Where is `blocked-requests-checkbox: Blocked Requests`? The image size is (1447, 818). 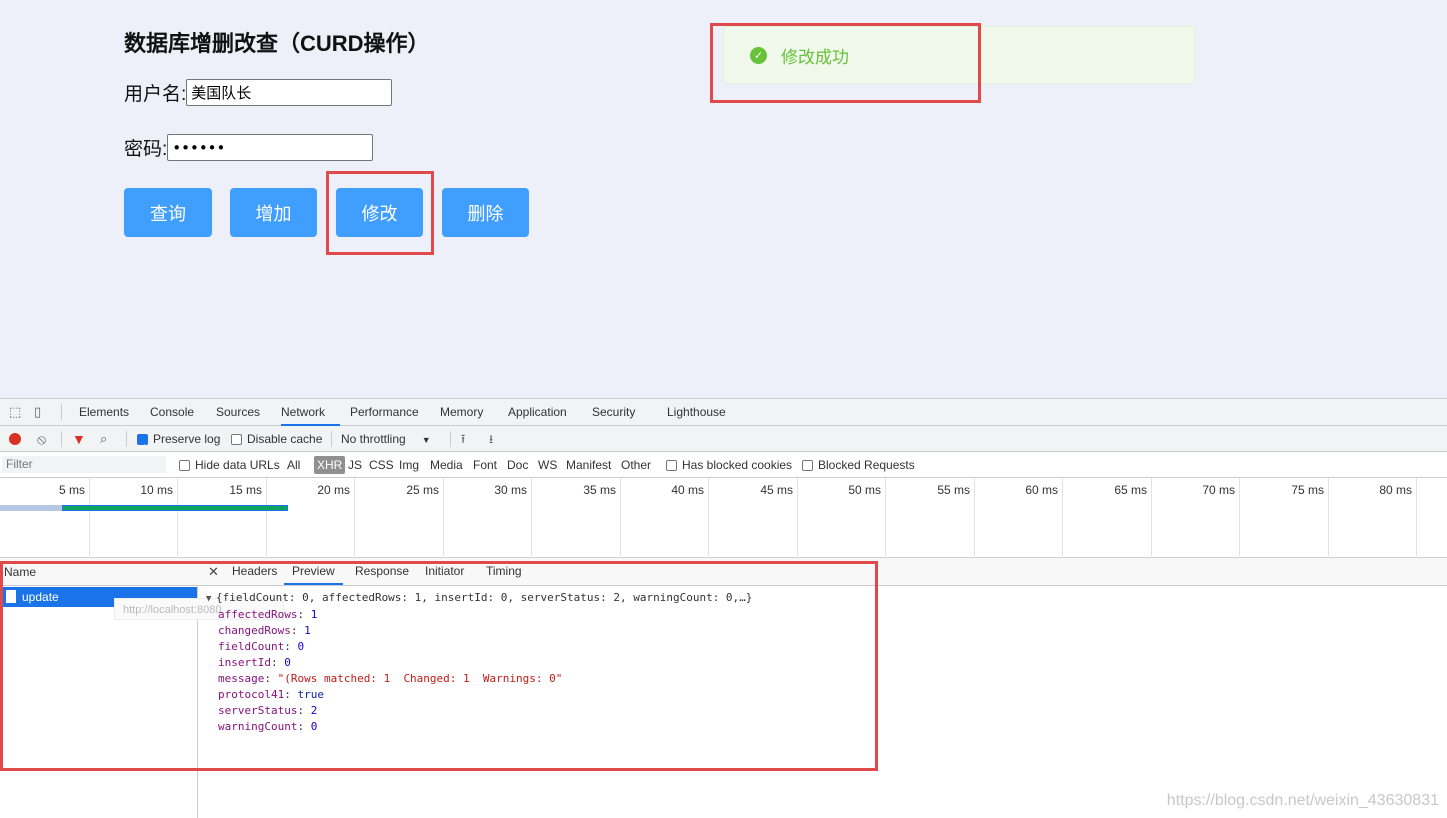 blocked-requests-checkbox: Blocked Requests is located at coordinates (858, 465).